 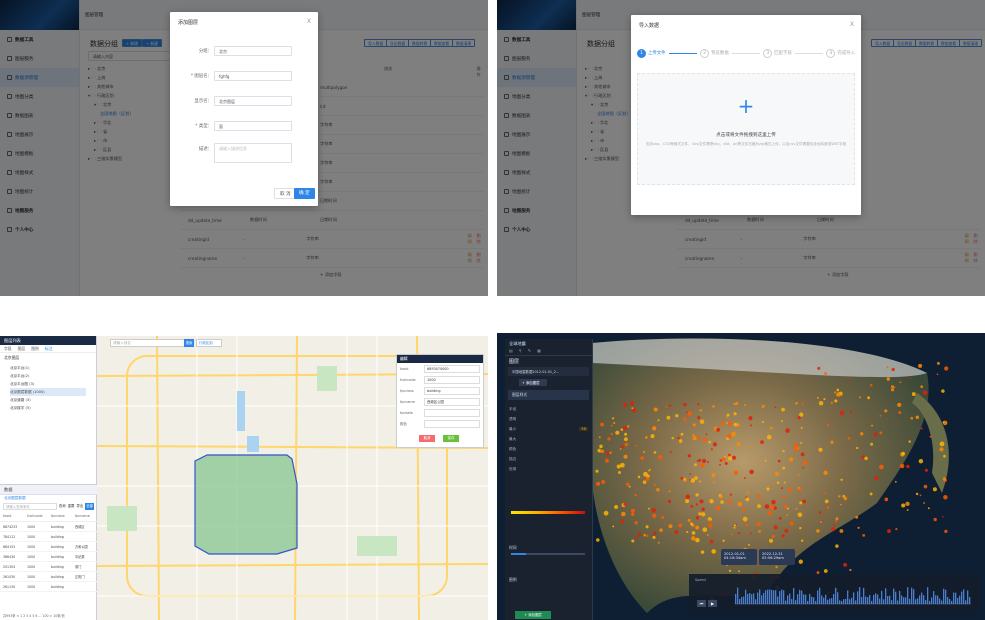 I want to click on data-tab: 北京图层数据, so click(x=48, y=498).